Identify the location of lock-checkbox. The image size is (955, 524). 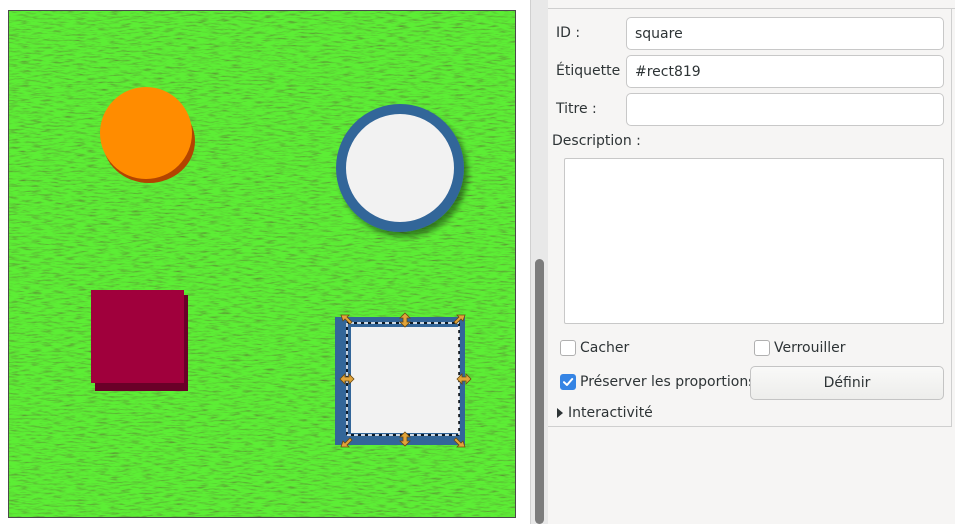
(762, 348).